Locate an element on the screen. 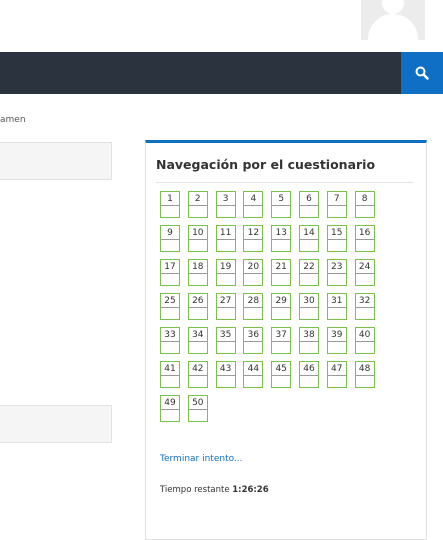 The image size is (443, 540). question-button: 13 is located at coordinates (281, 238).